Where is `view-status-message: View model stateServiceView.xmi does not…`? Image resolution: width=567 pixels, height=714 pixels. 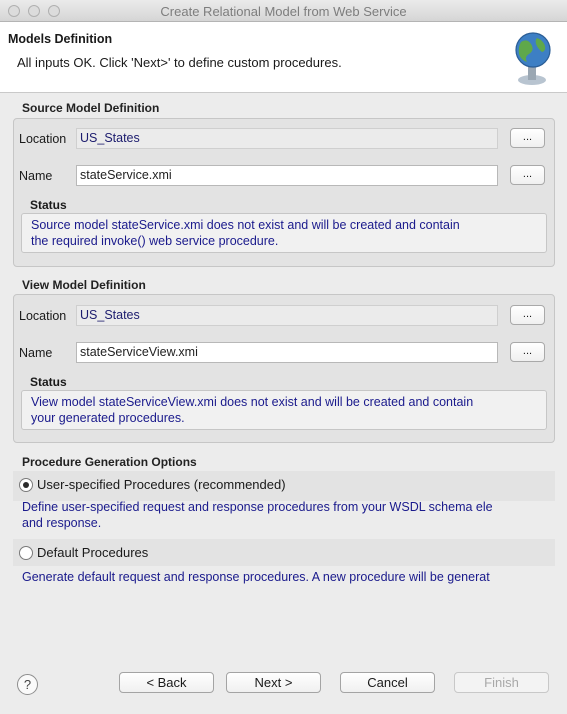
view-status-message: View model stateServiceView.xmi does not… is located at coordinates (284, 410).